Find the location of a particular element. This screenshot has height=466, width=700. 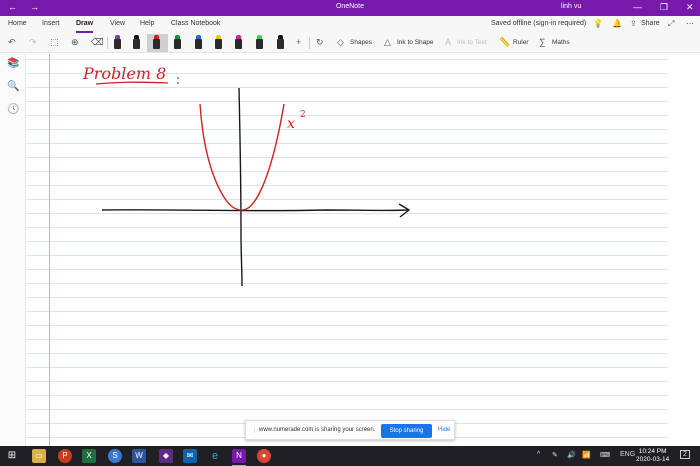

clock-time: 10:24 PM is located at coordinates (652, 451).